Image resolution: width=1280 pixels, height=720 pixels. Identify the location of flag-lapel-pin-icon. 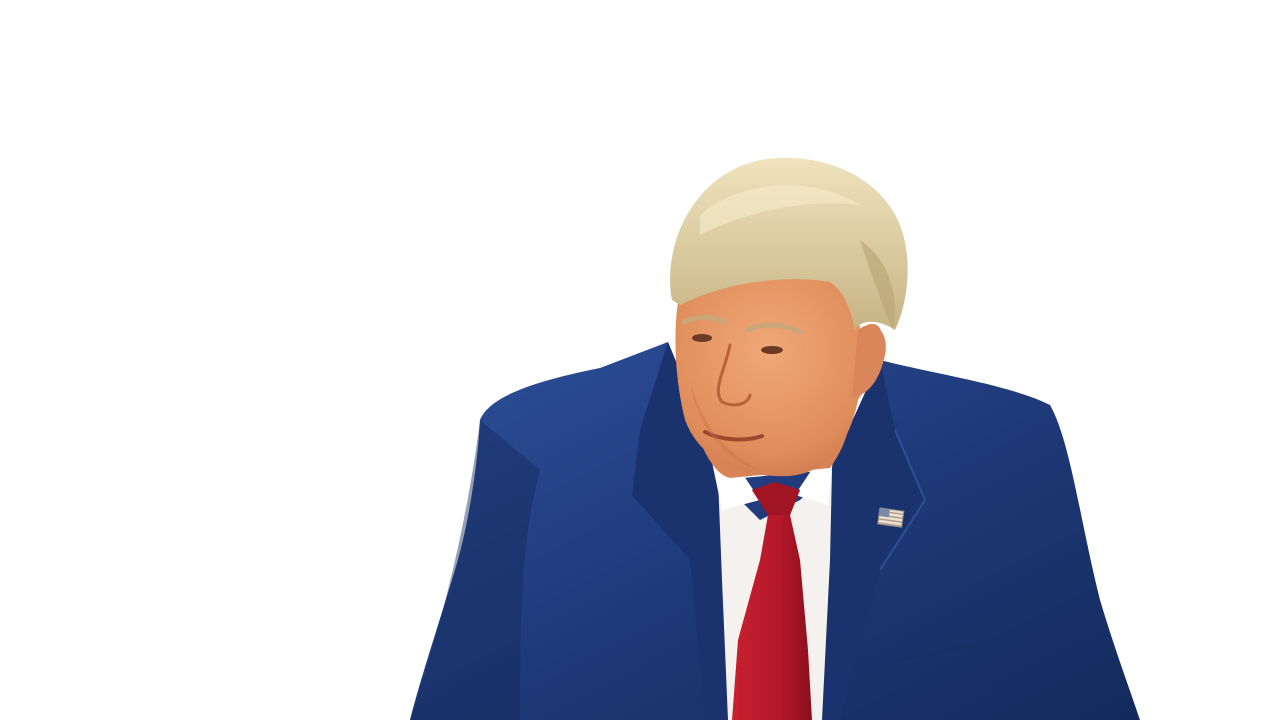
(891, 517).